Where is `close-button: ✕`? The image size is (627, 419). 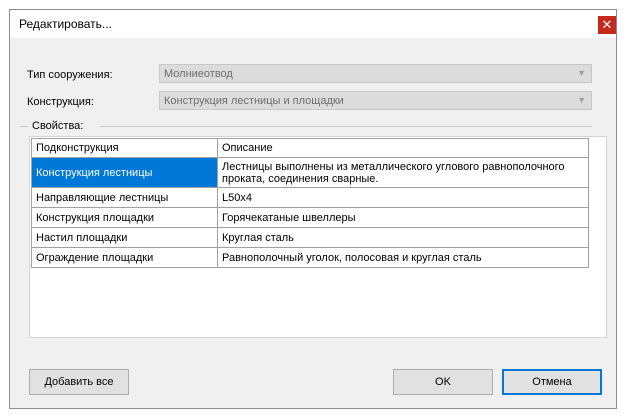
close-button: ✕ is located at coordinates (607, 25).